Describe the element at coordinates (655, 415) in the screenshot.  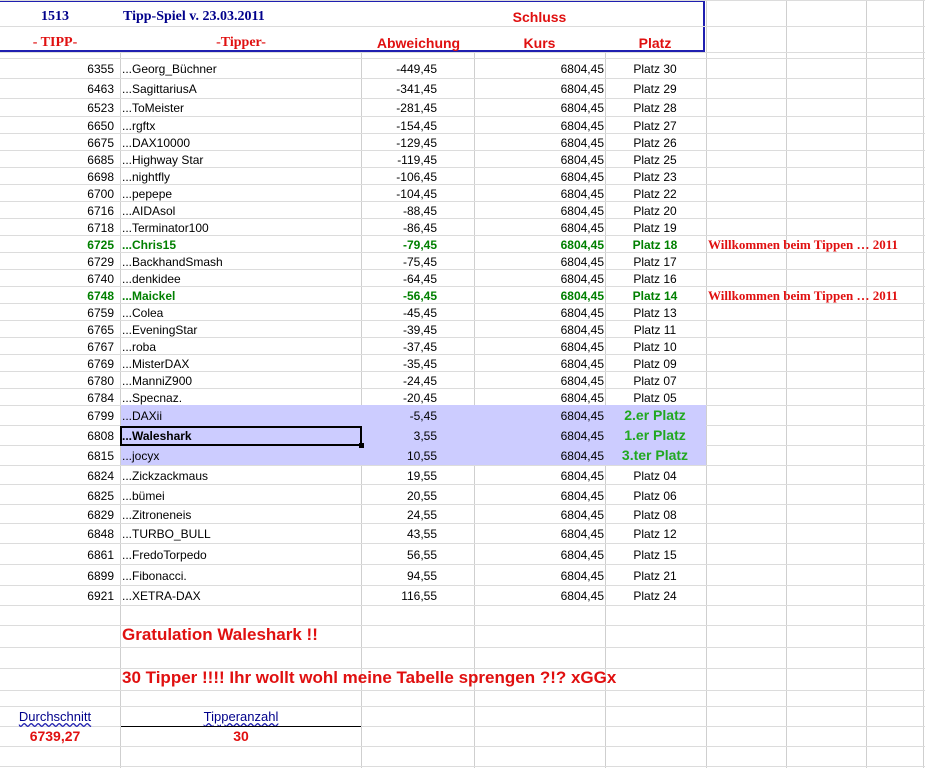
I see `platz-cell: 2.er Platz` at that location.